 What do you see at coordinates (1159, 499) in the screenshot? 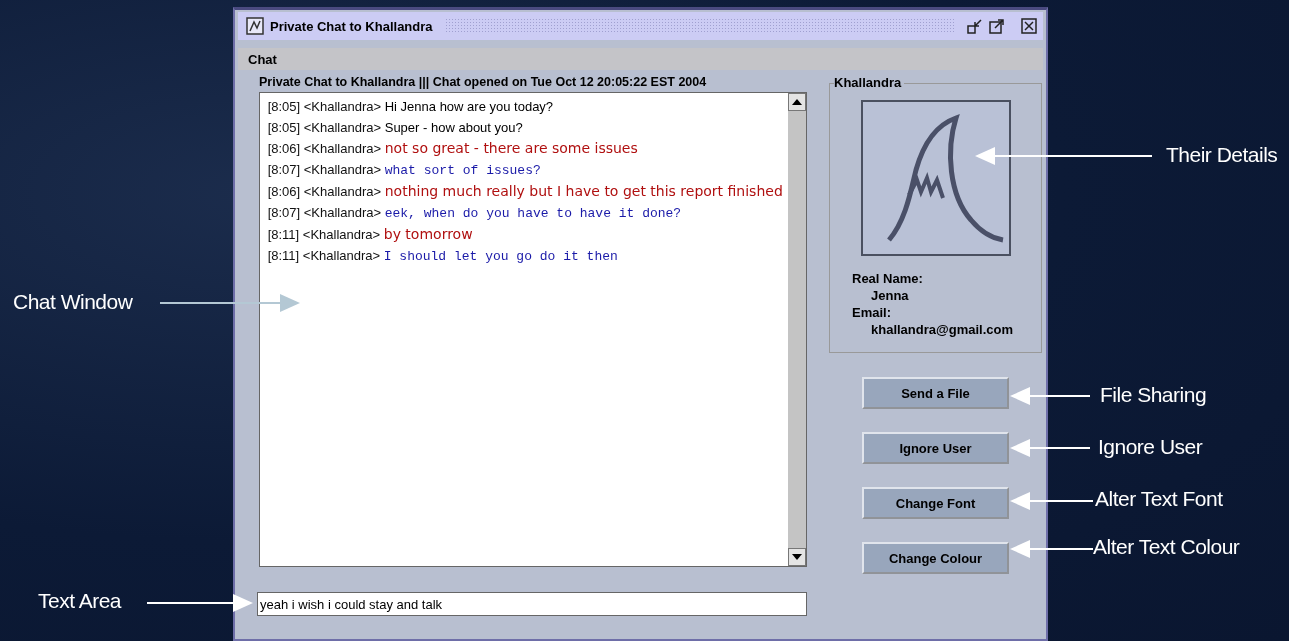
I see `callout-label: Alter Text Font` at bounding box center [1159, 499].